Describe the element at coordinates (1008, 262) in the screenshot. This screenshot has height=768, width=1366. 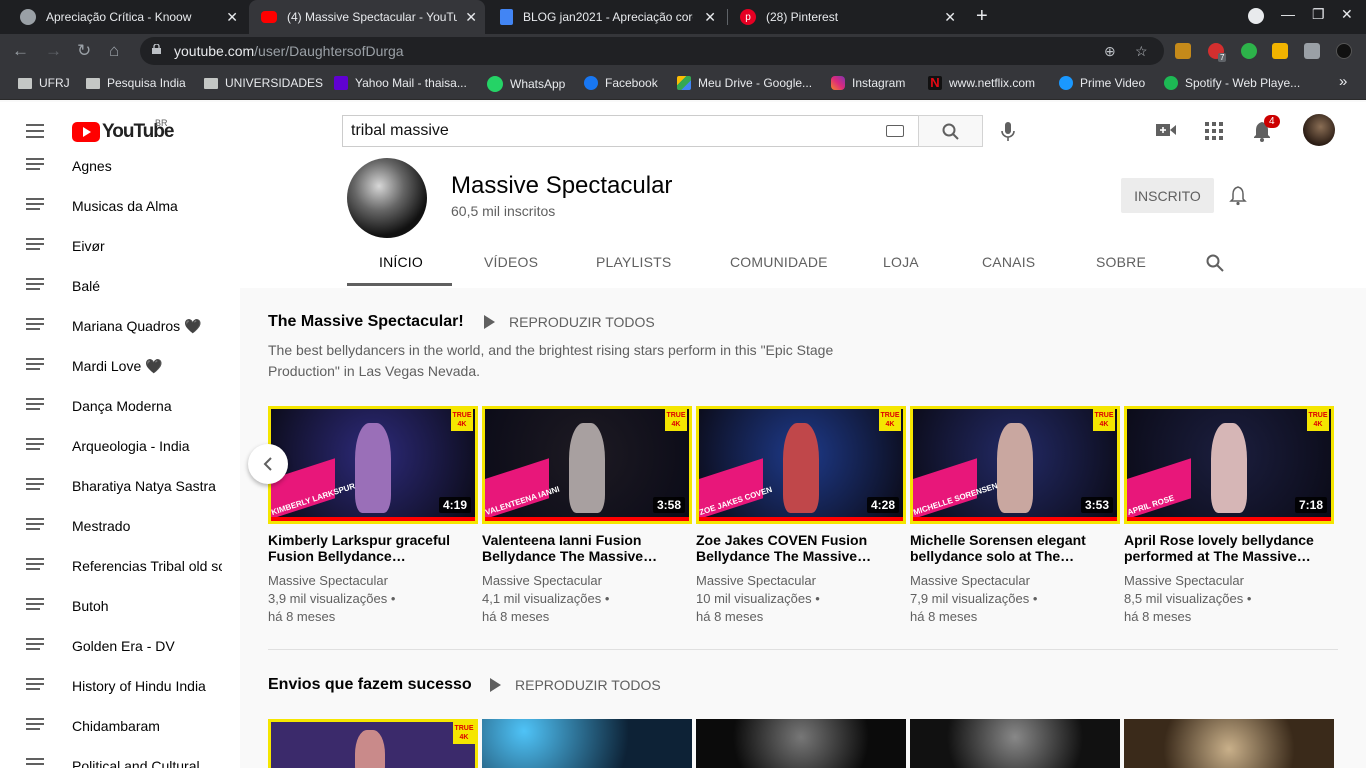
I see `tab-canais: CANAIS` at that location.